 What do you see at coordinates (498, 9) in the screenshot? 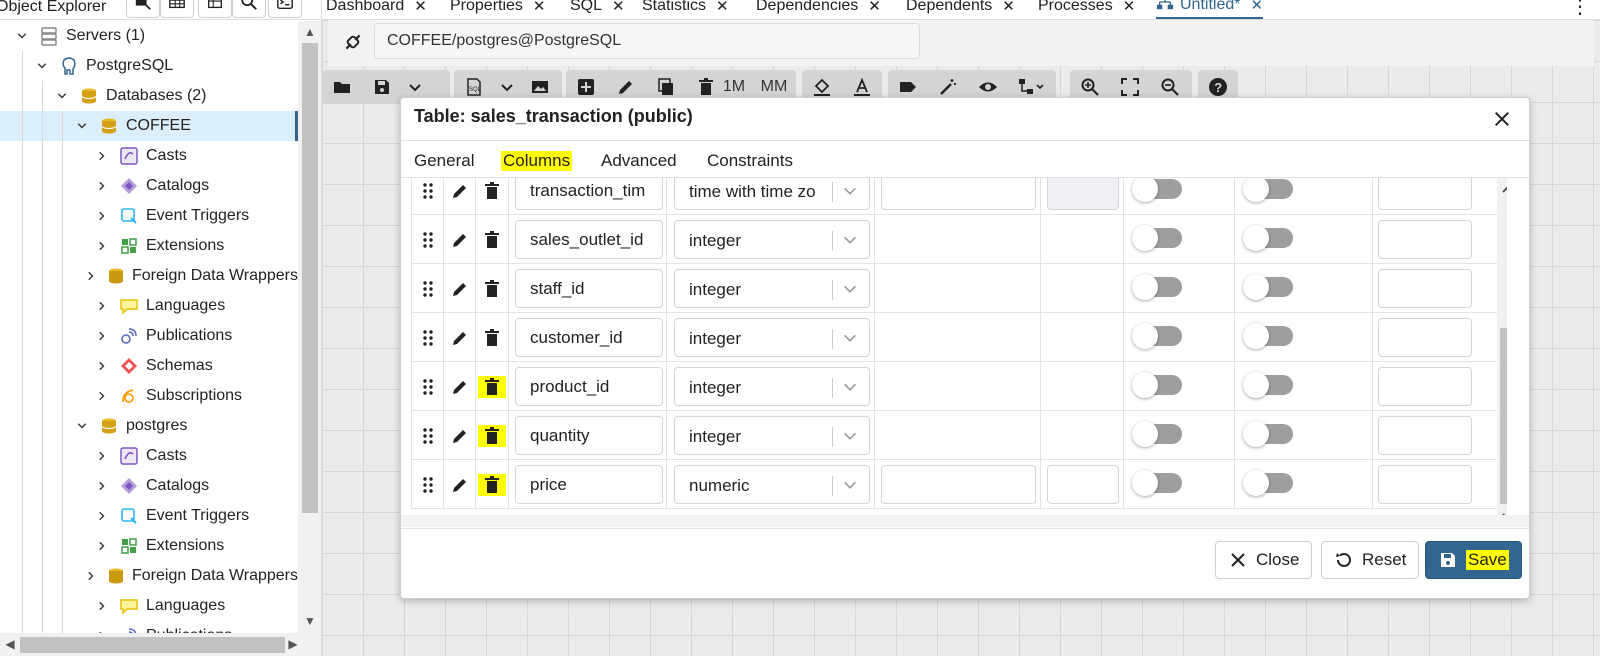
I see `tab-properties: Properties ✕` at bounding box center [498, 9].